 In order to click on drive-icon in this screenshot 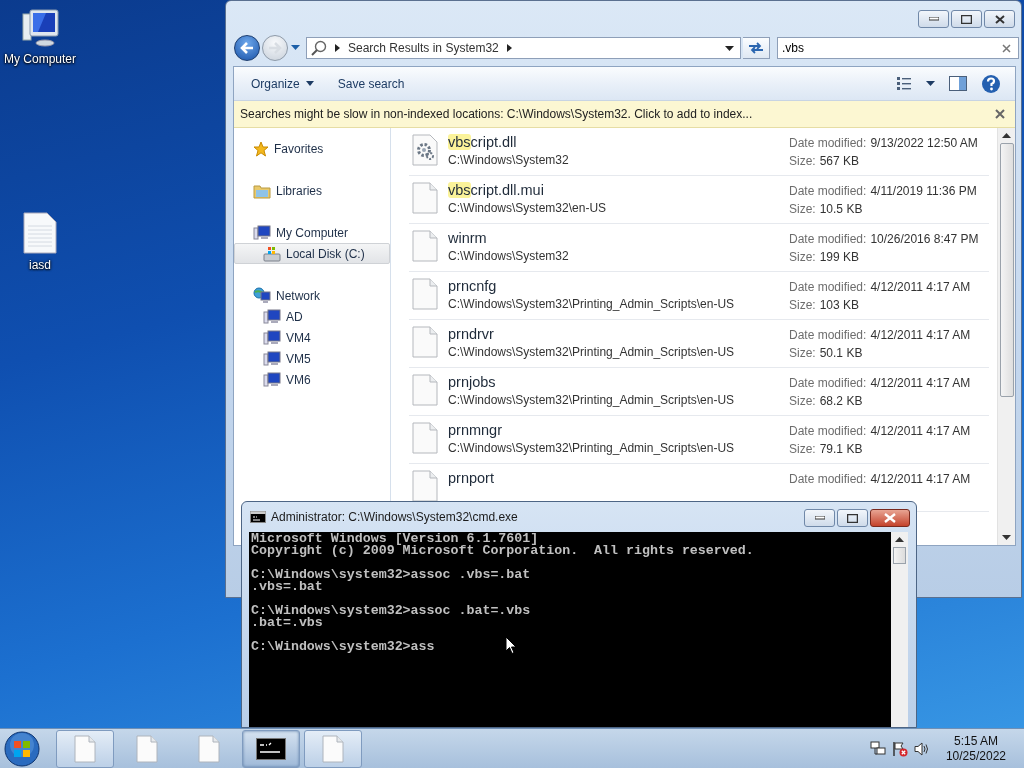, I will do `click(272, 253)`.